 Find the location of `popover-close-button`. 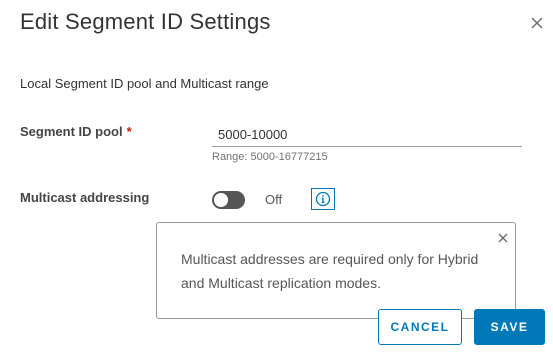

popover-close-button is located at coordinates (503, 237).